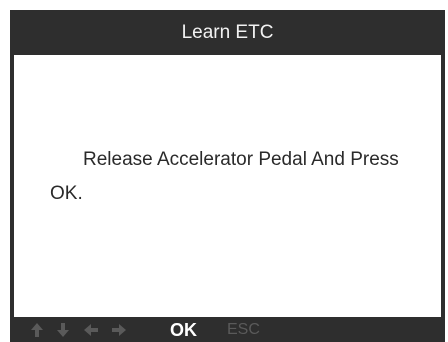  Describe the element at coordinates (37, 330) in the screenshot. I see `arrow-up-icon` at that location.